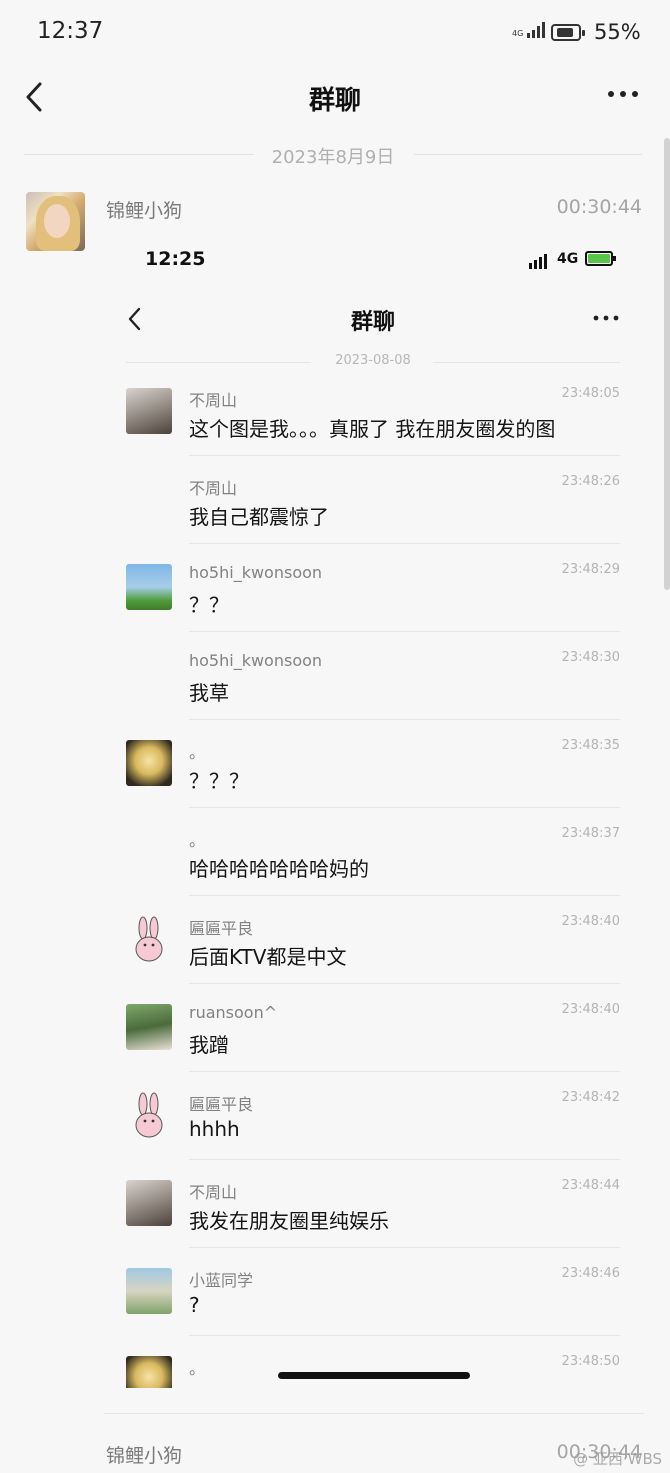 This screenshot has height=1473, width=670. I want to click on chat-message-row: 。 23:48:35 ？？？, so click(376, 764).